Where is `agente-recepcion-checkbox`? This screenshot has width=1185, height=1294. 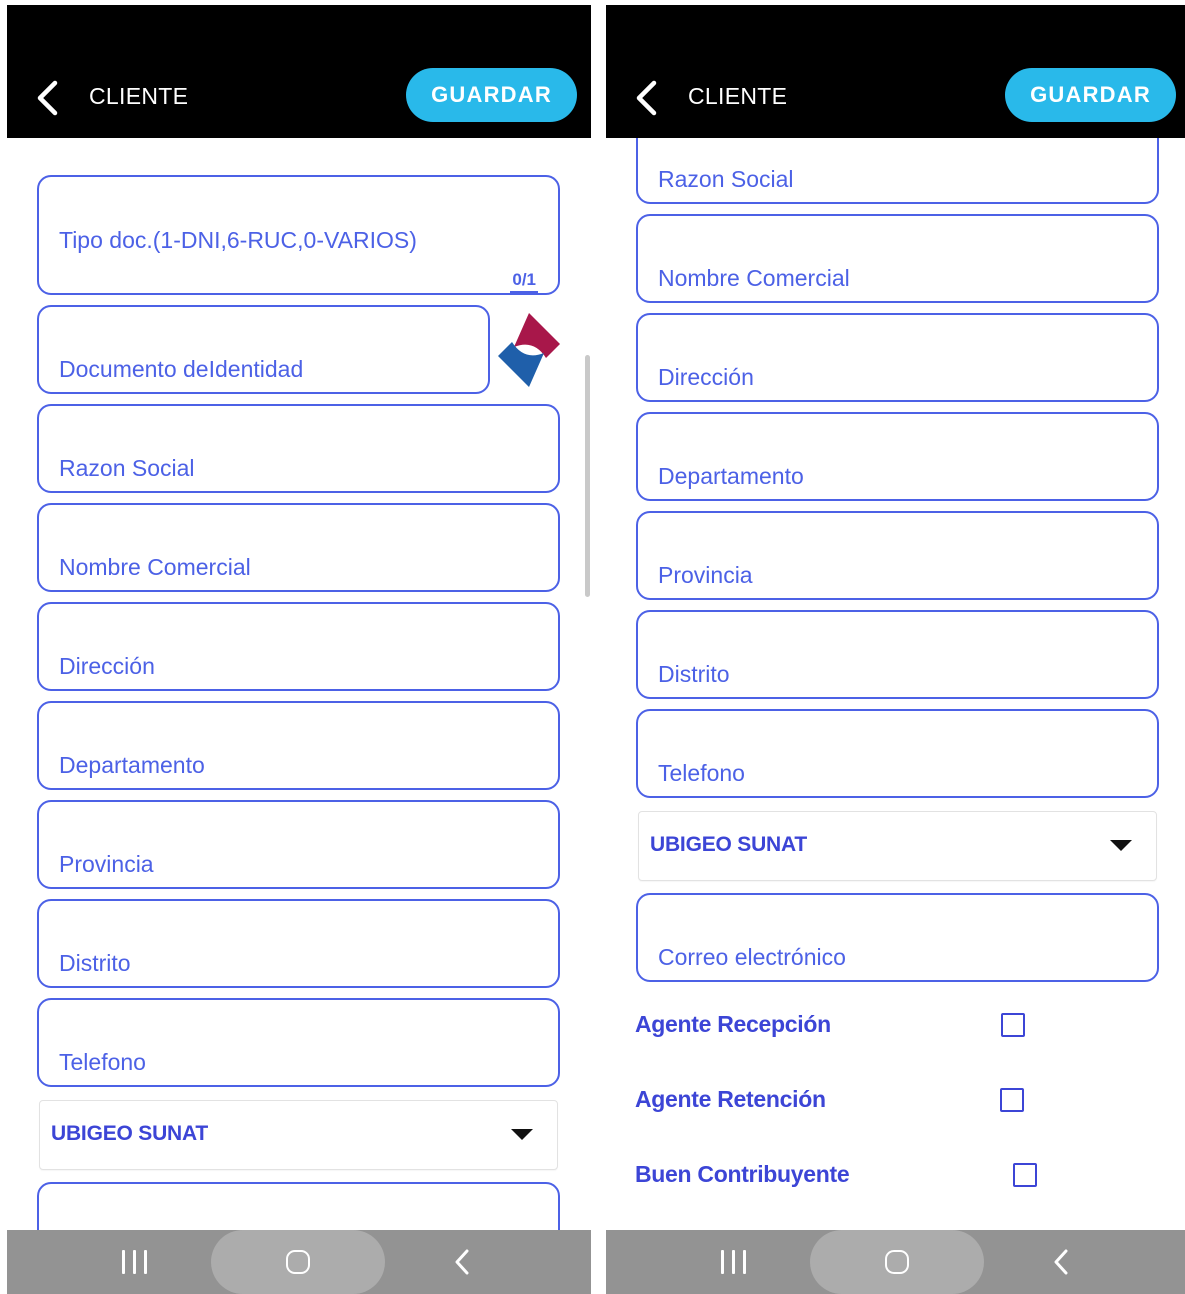
agente-recepcion-checkbox is located at coordinates (1013, 1025).